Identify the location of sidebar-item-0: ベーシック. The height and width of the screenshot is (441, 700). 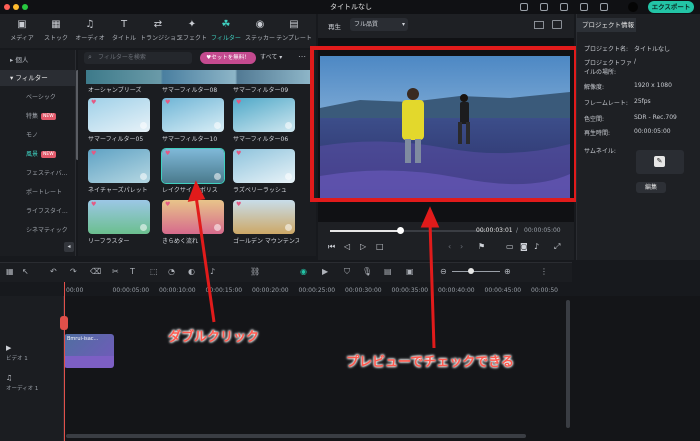
(38, 98).